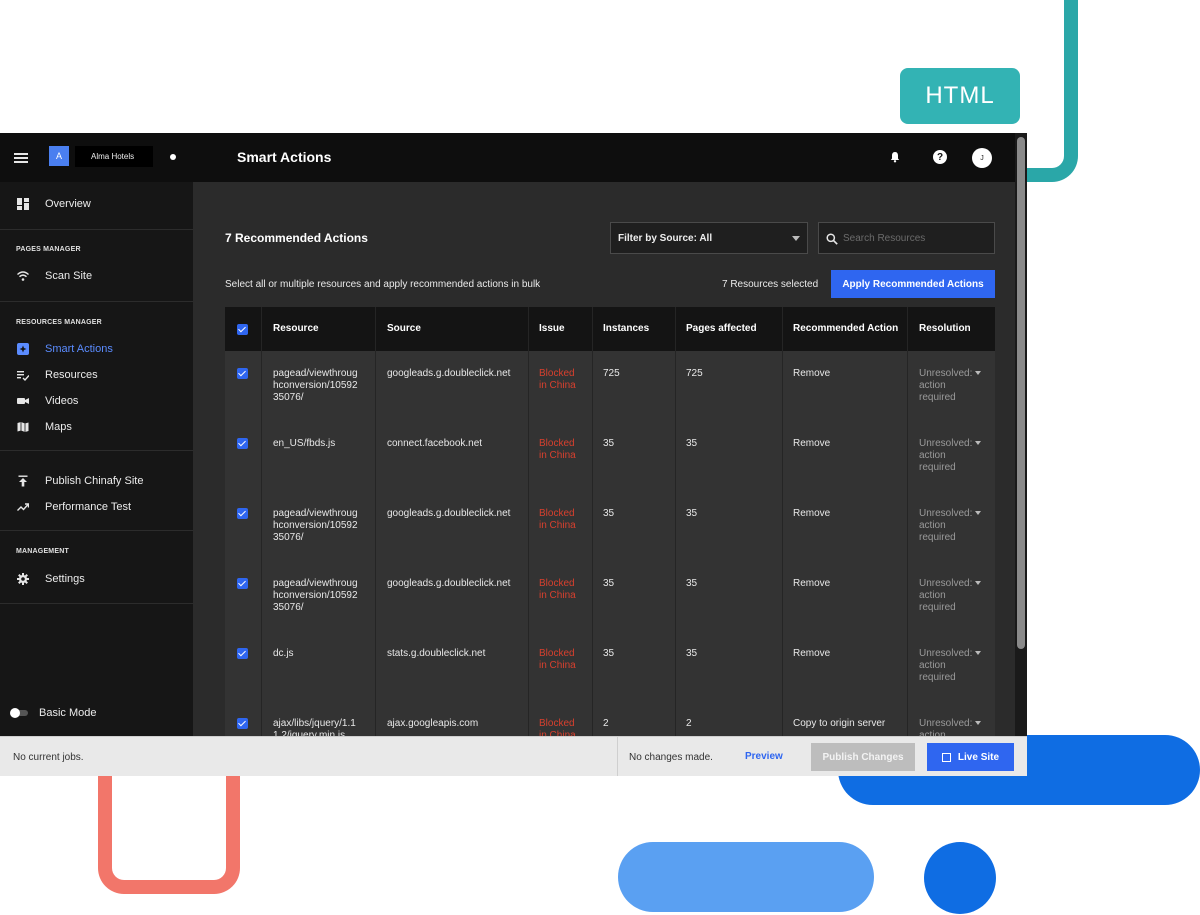  What do you see at coordinates (59, 322) in the screenshot?
I see `section-heading-resources-manager: RESOURCES MANAGER` at bounding box center [59, 322].